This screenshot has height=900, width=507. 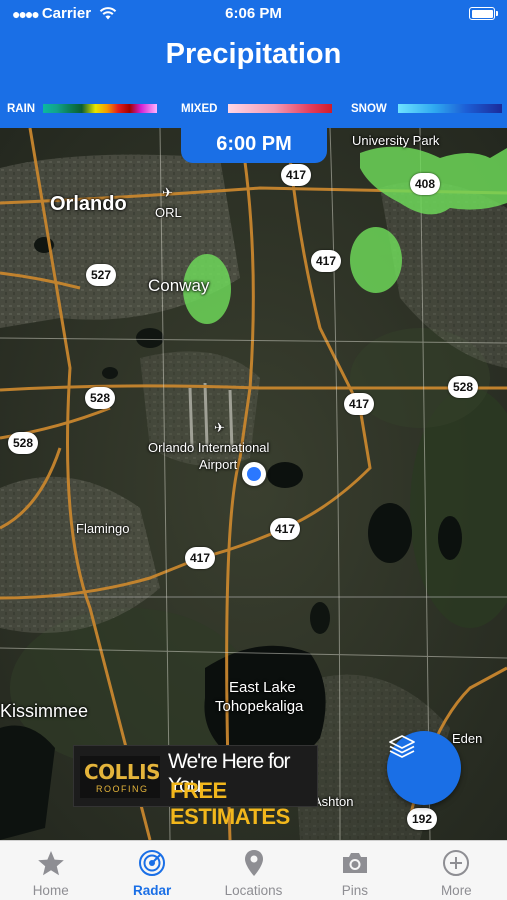 I want to click on legend-snow-bar, so click(x=450, y=108).